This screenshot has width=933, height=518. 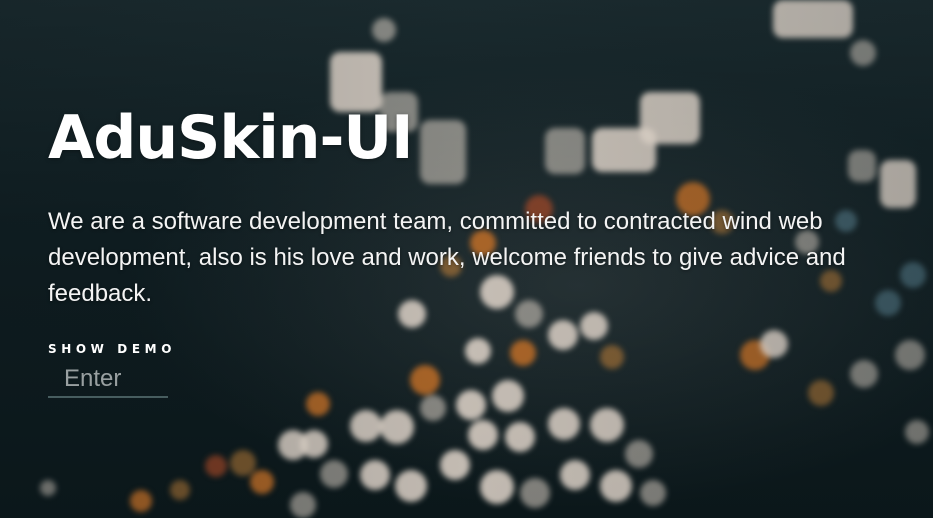 What do you see at coordinates (230, 138) in the screenshot?
I see `page-title: AduSkin-UI` at bounding box center [230, 138].